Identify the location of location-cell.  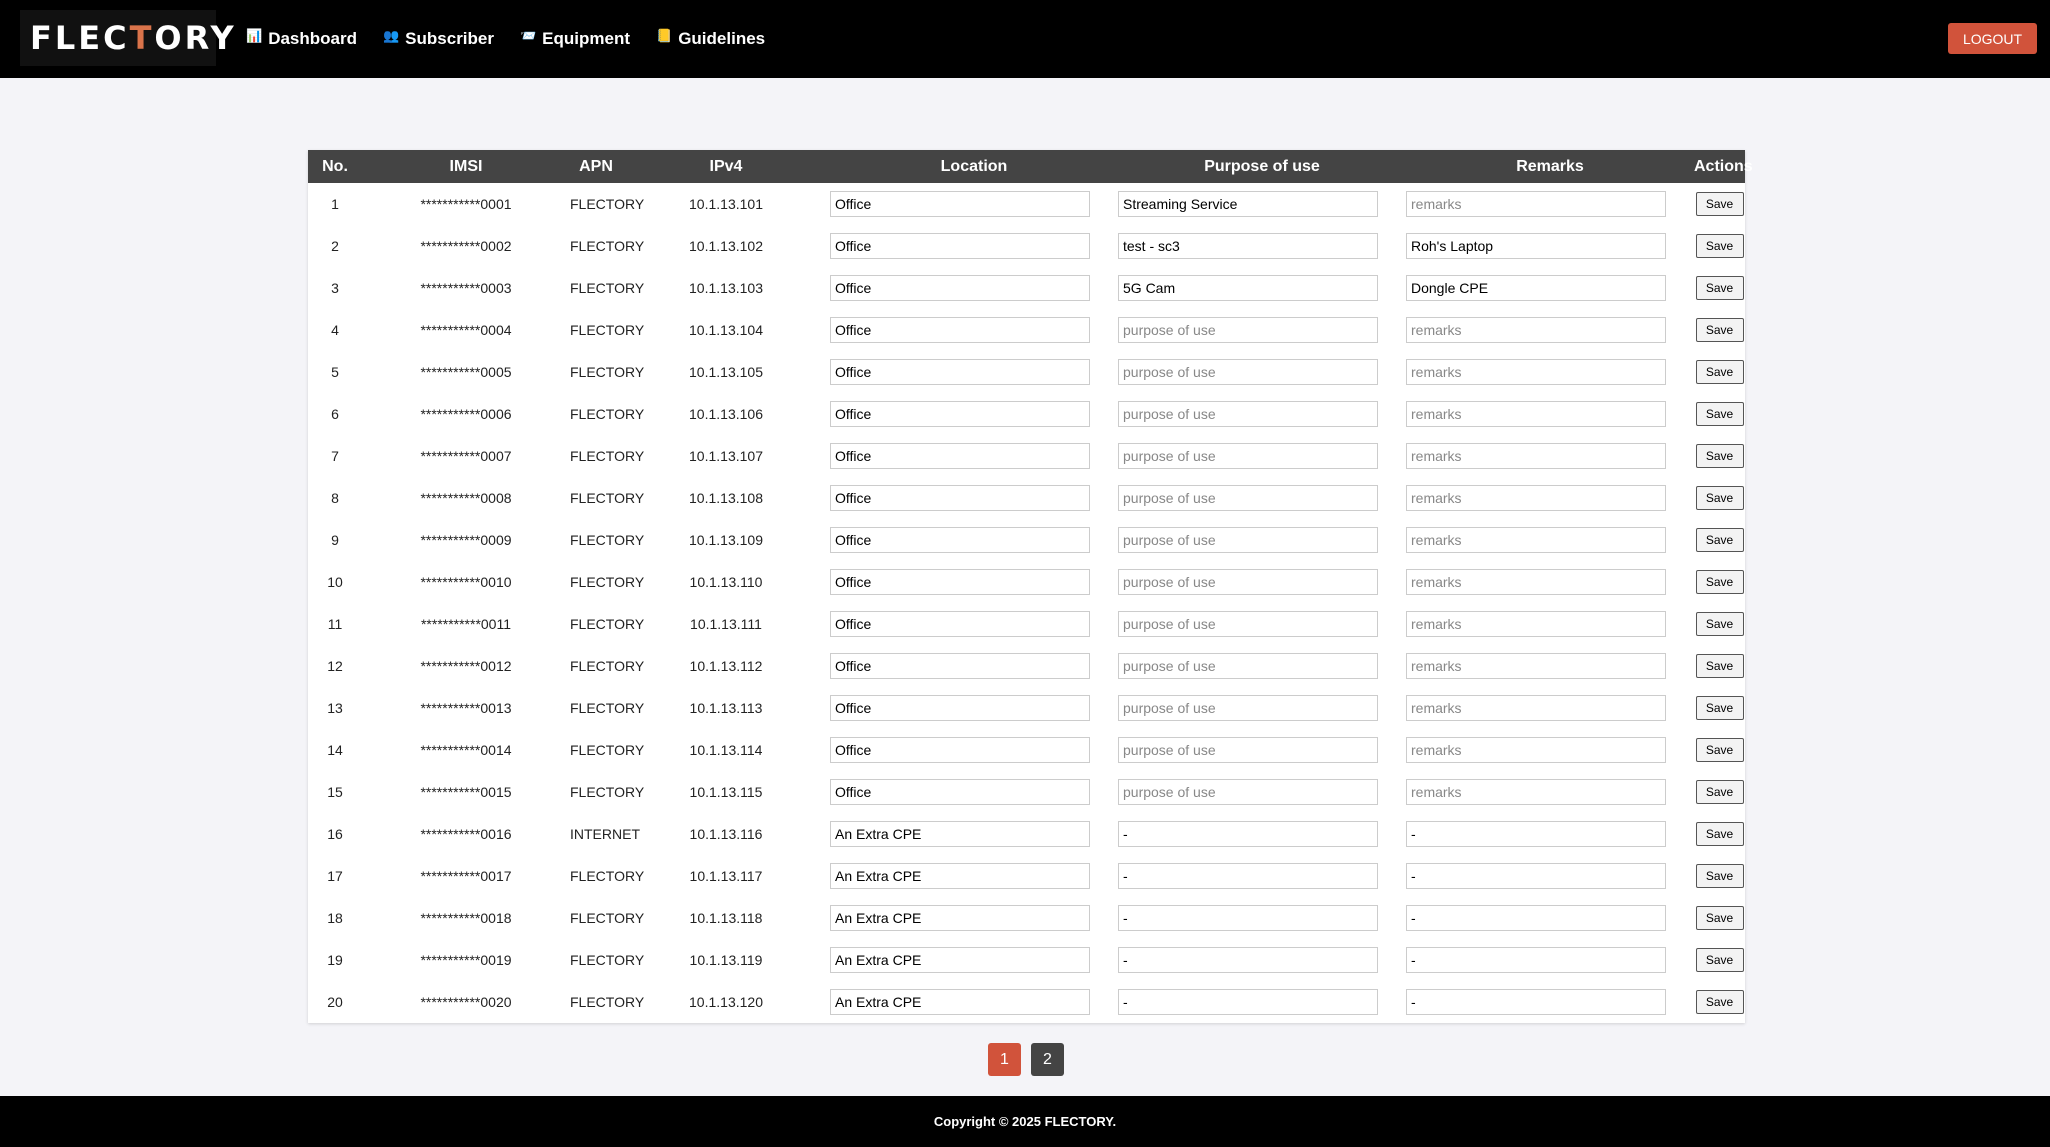
(974, 204).